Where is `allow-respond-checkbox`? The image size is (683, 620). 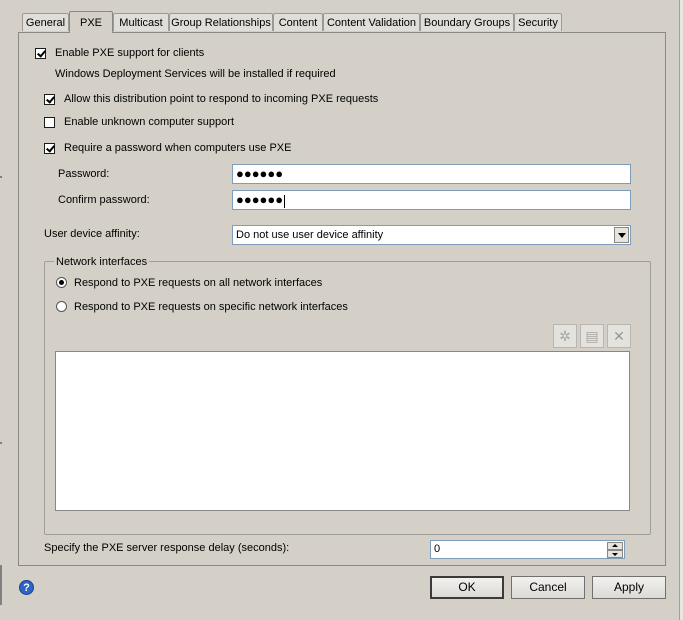 allow-respond-checkbox is located at coordinates (49, 99).